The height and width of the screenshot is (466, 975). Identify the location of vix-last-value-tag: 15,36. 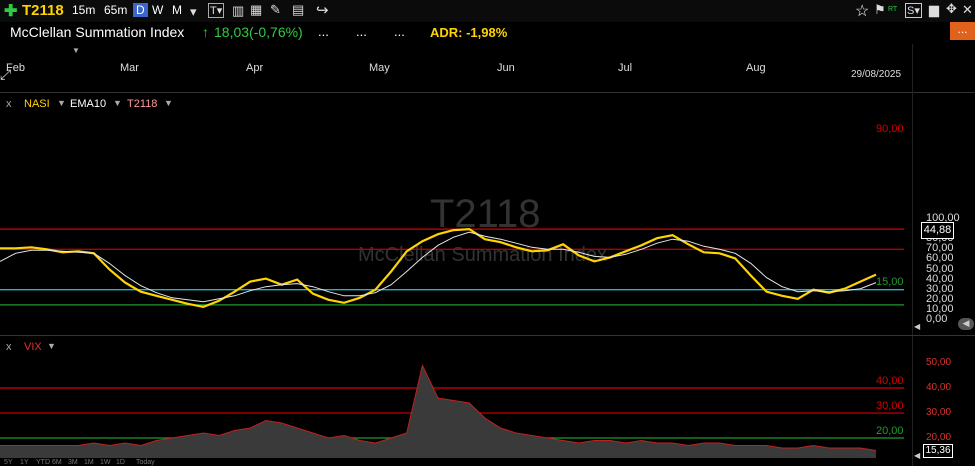
(938, 451).